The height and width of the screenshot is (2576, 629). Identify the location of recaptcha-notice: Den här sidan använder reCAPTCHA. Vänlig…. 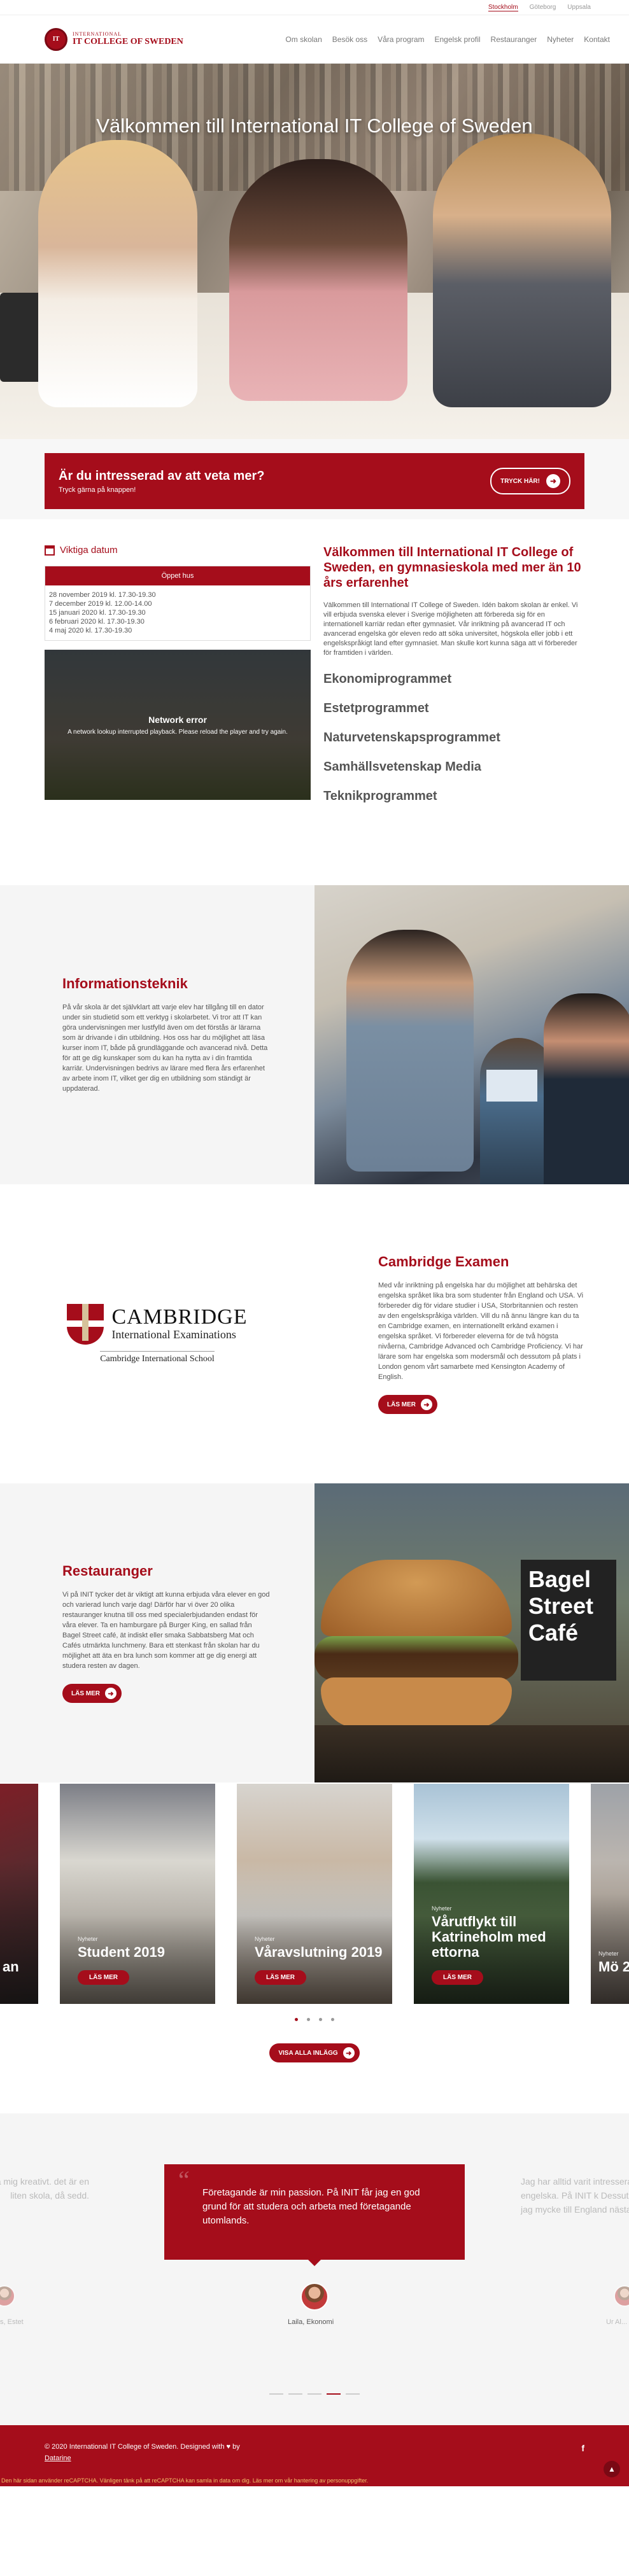
(185, 2480).